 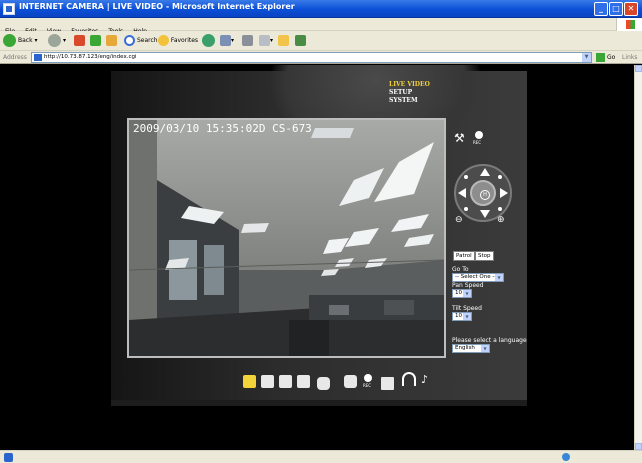 I want to click on media-button, so click(x=209, y=41).